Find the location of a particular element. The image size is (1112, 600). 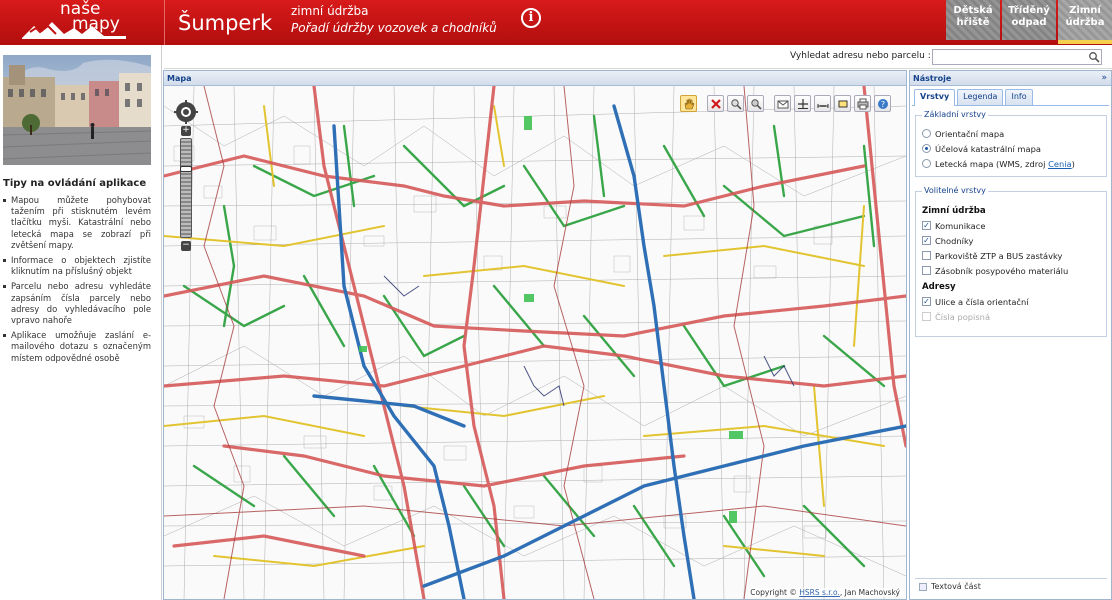

layer-chodniky: ✓ Chodníky is located at coordinates (1011, 240).